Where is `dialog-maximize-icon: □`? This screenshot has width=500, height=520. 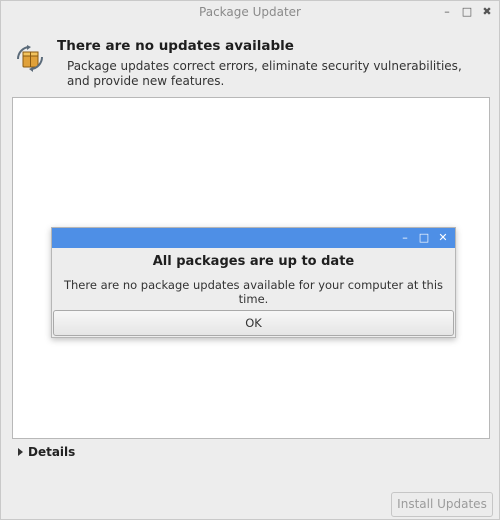
dialog-maximize-icon: □ is located at coordinates (424, 238).